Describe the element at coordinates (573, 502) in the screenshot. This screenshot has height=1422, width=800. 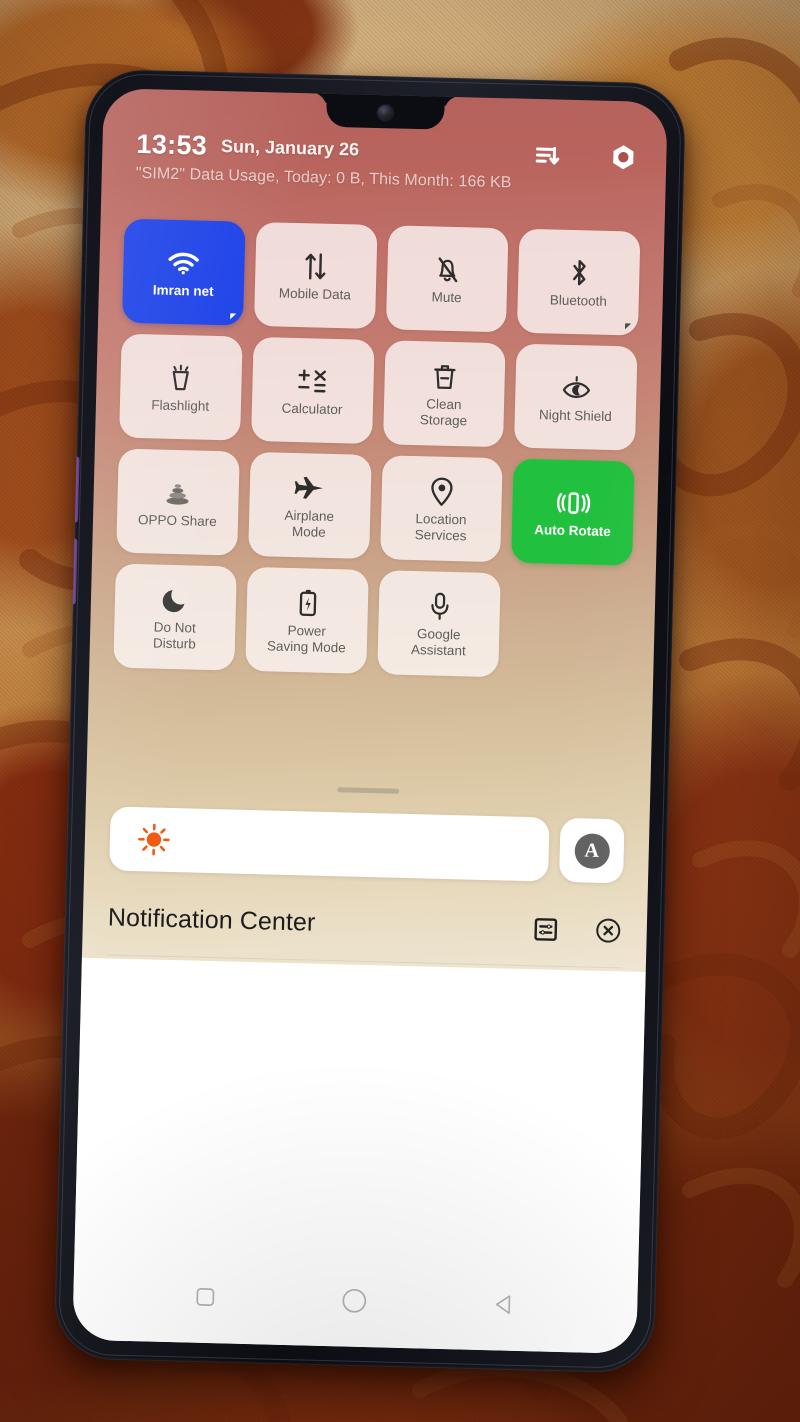
I see `auto-rotate-icon` at that location.